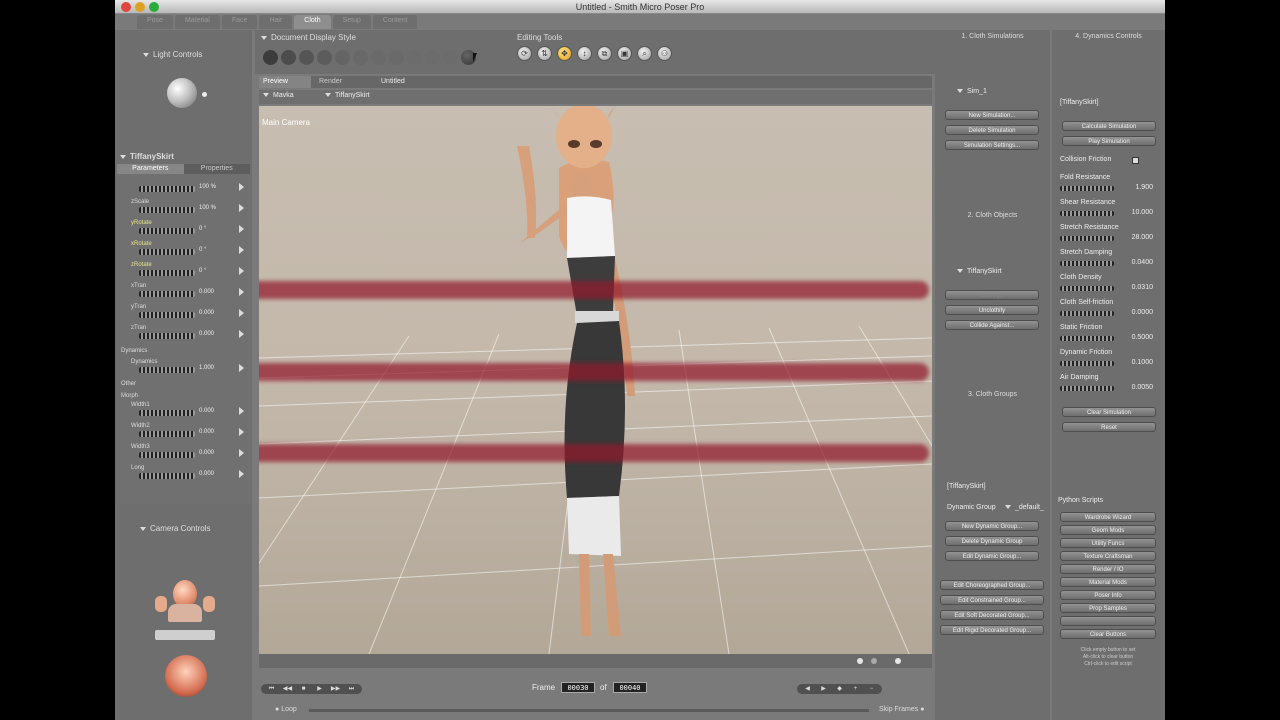  What do you see at coordinates (206, 368) in the screenshot?
I see `param-value: 1.000` at bounding box center [206, 368].